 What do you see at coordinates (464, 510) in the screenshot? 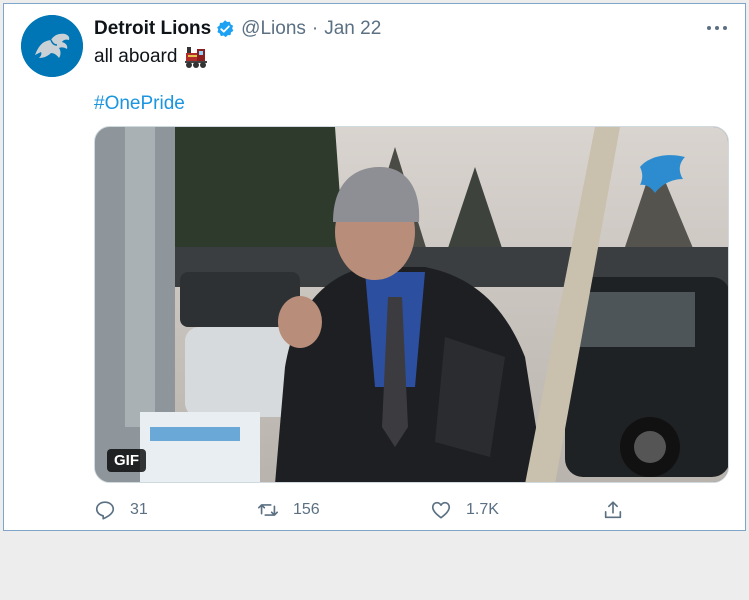
I see `like-button: 1.7K` at bounding box center [464, 510].